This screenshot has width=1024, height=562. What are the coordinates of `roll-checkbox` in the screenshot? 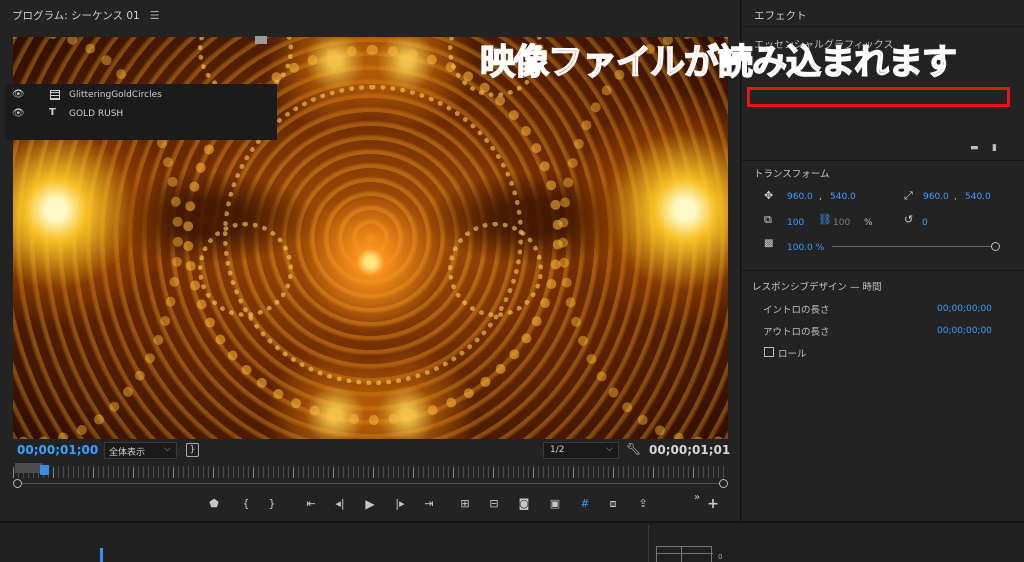 It's located at (769, 352).